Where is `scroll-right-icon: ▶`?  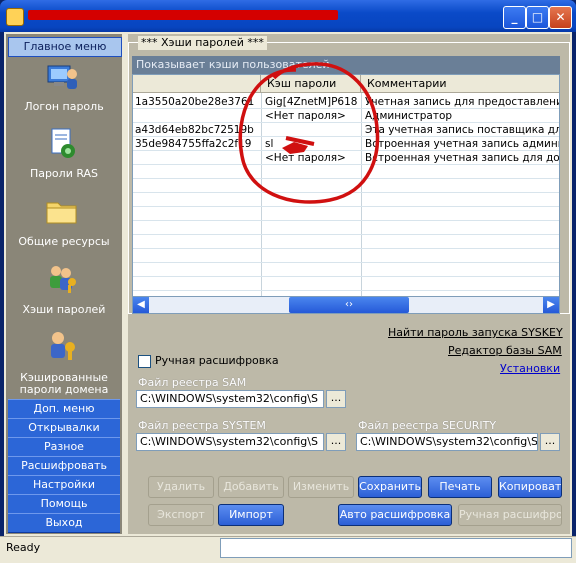 scroll-right-icon: ▶ is located at coordinates (551, 305).